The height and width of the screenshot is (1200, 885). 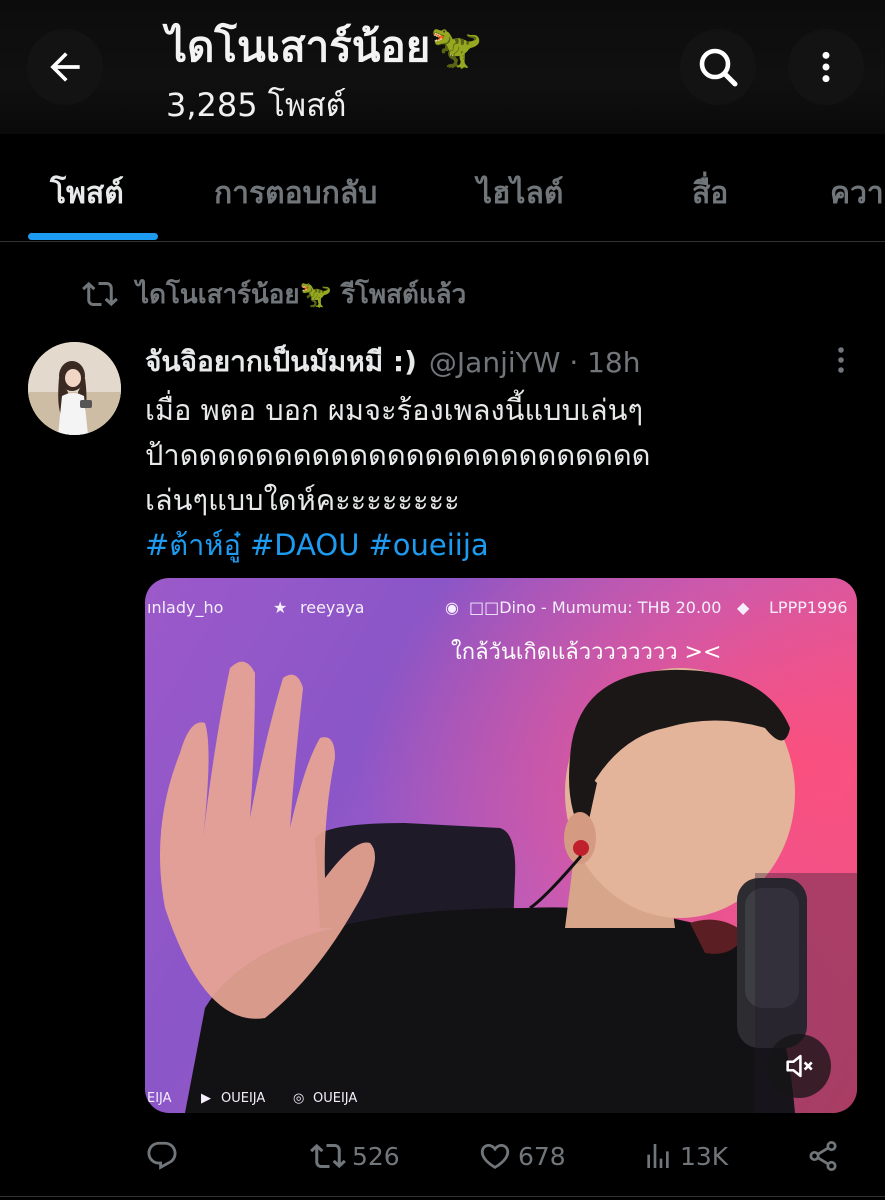 I want to click on diamond-icon: ◆, so click(x=743, y=607).